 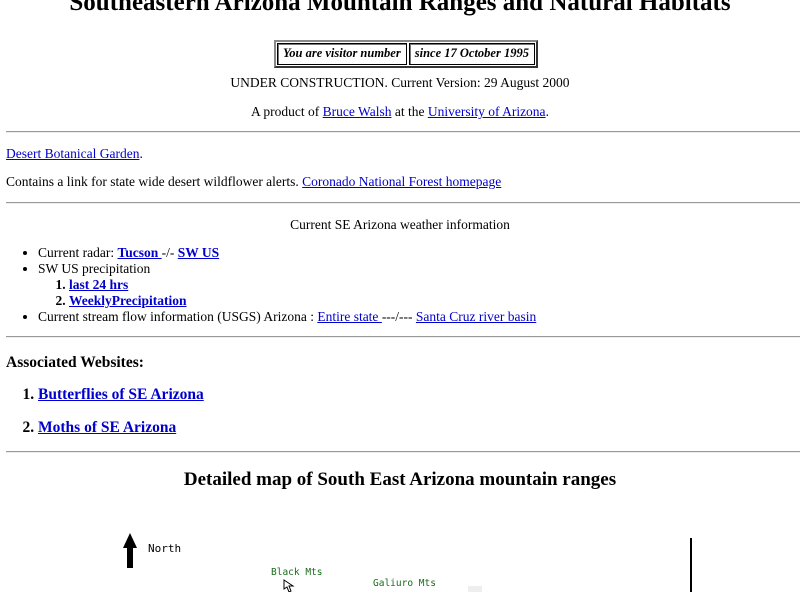 What do you see at coordinates (302, 301) in the screenshot?
I see `list-item: WeeklyPrecipitation` at bounding box center [302, 301].